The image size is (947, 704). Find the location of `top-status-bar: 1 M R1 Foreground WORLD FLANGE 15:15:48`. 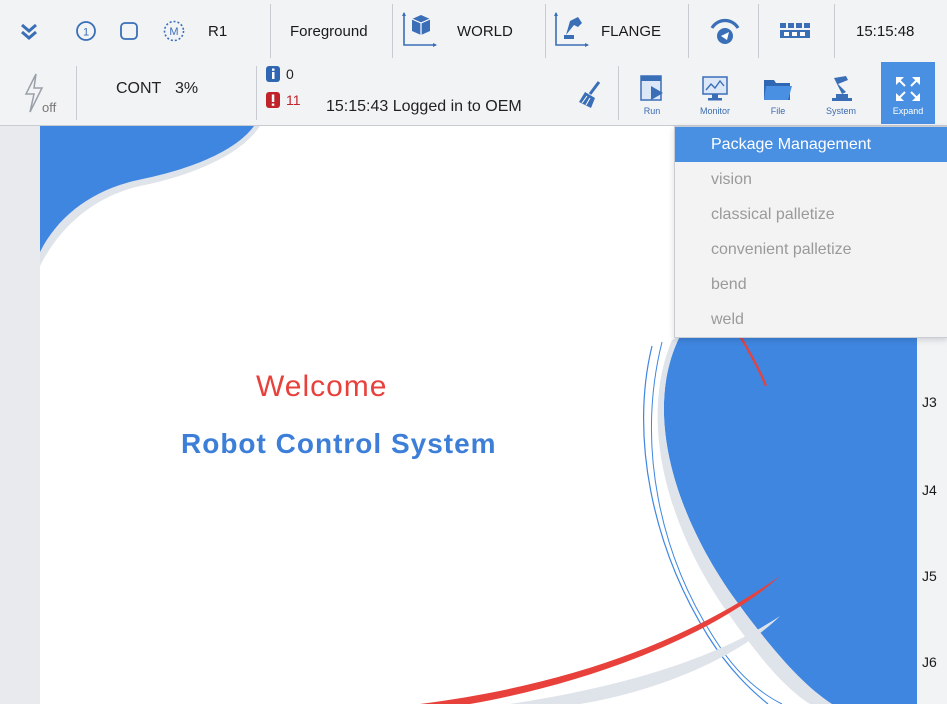

top-status-bar: 1 M R1 Foreground WORLD FLANGE 15:15:48 is located at coordinates (473, 31).